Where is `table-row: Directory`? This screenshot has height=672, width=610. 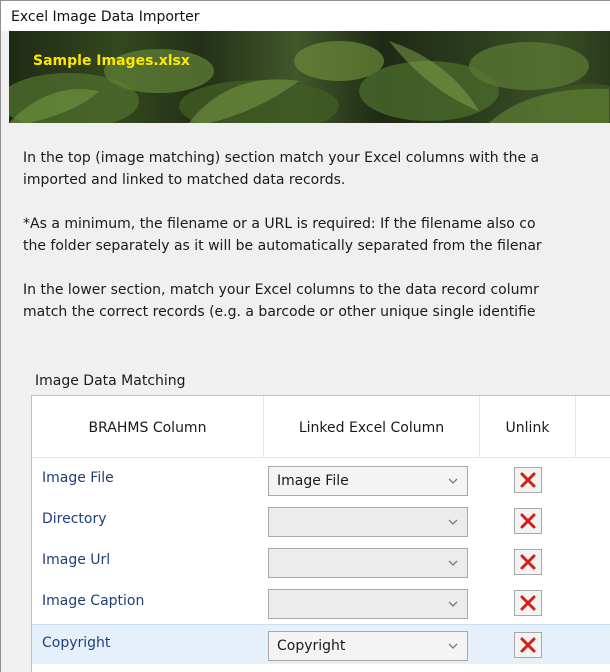
table-row: Directory is located at coordinates (321, 521).